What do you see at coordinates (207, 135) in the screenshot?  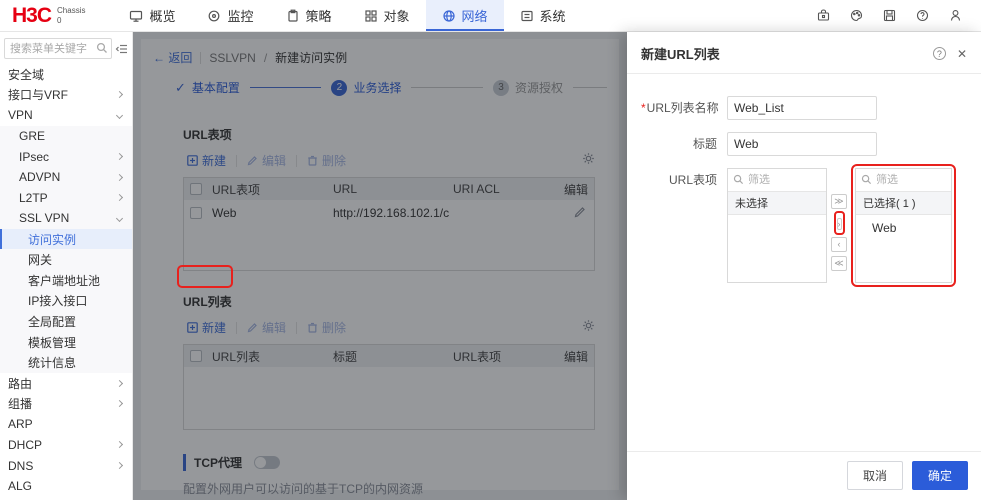 I see `section-title: URL表项` at bounding box center [207, 135].